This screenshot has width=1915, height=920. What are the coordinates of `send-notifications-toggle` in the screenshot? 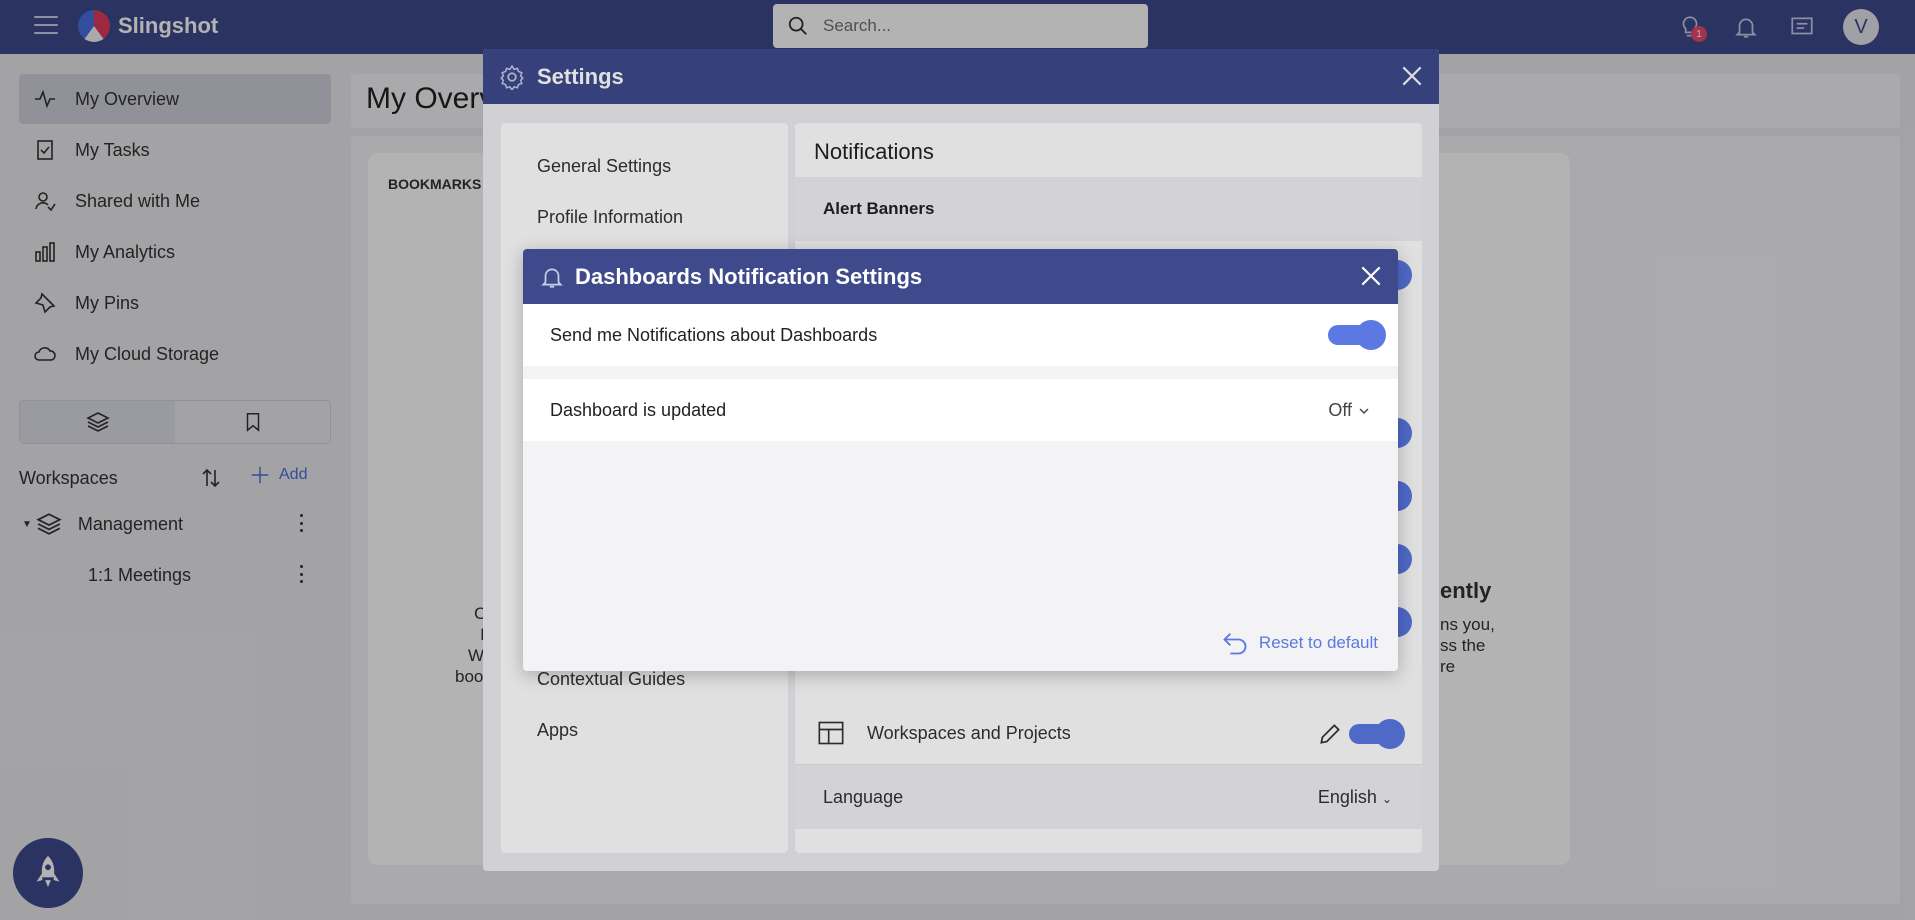 It's located at (1357, 335).